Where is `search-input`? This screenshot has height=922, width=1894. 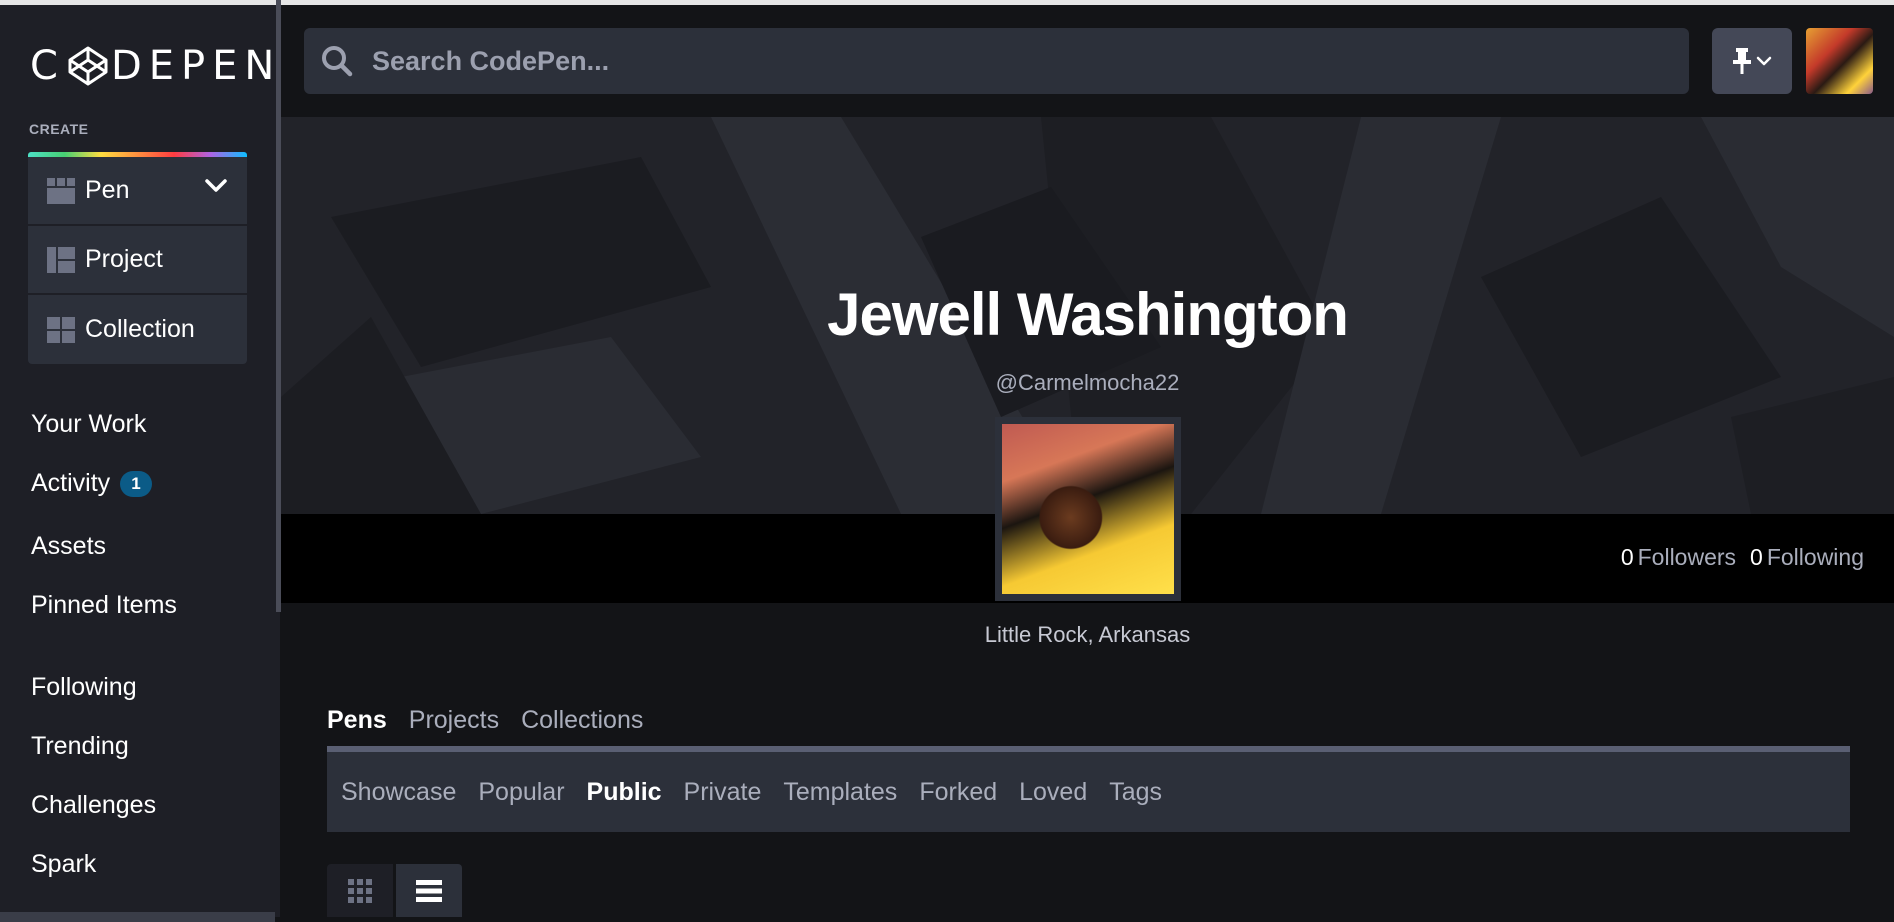
search-input is located at coordinates (1030, 61).